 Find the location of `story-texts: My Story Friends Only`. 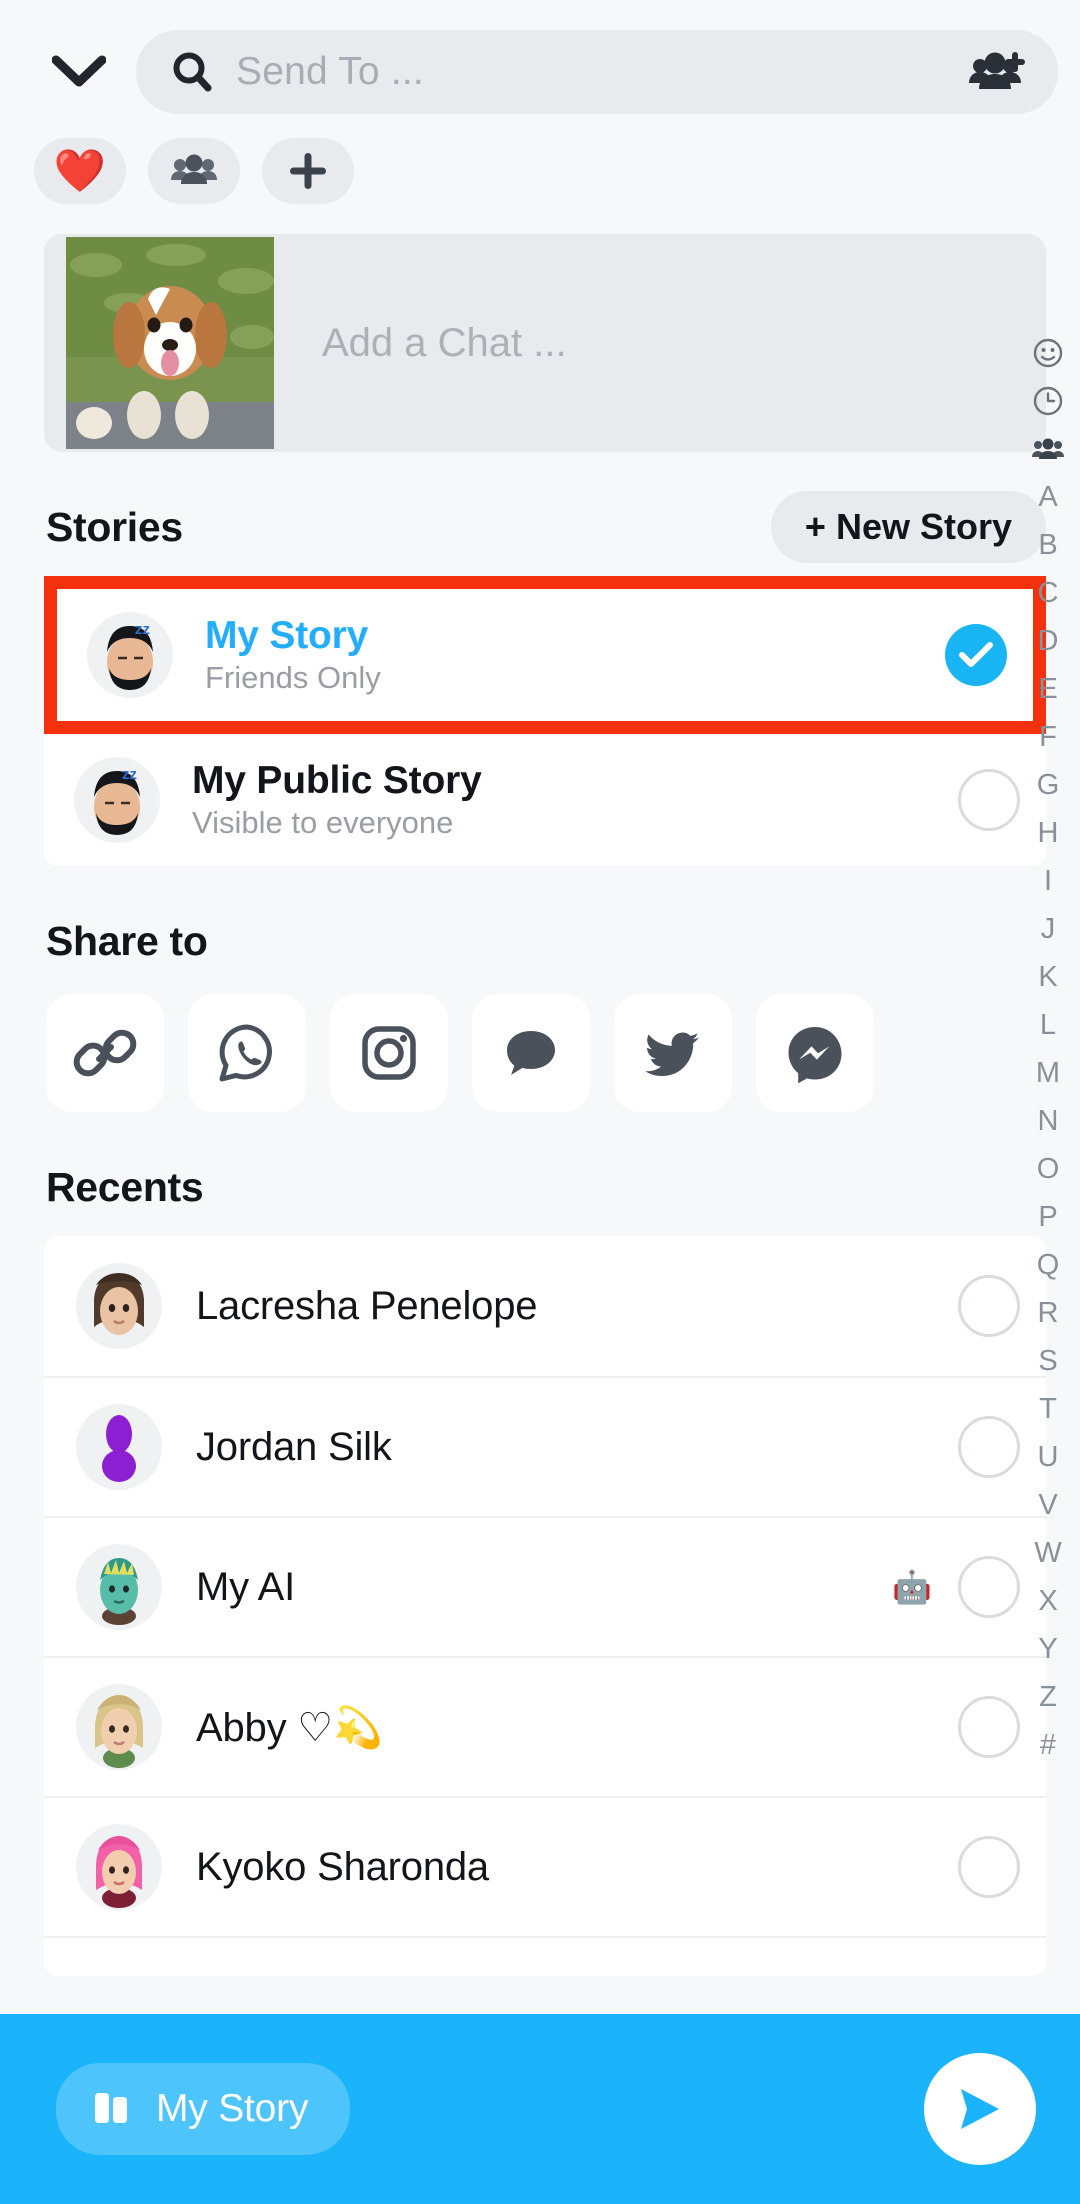

story-texts: My Story Friends Only is located at coordinates (575, 655).